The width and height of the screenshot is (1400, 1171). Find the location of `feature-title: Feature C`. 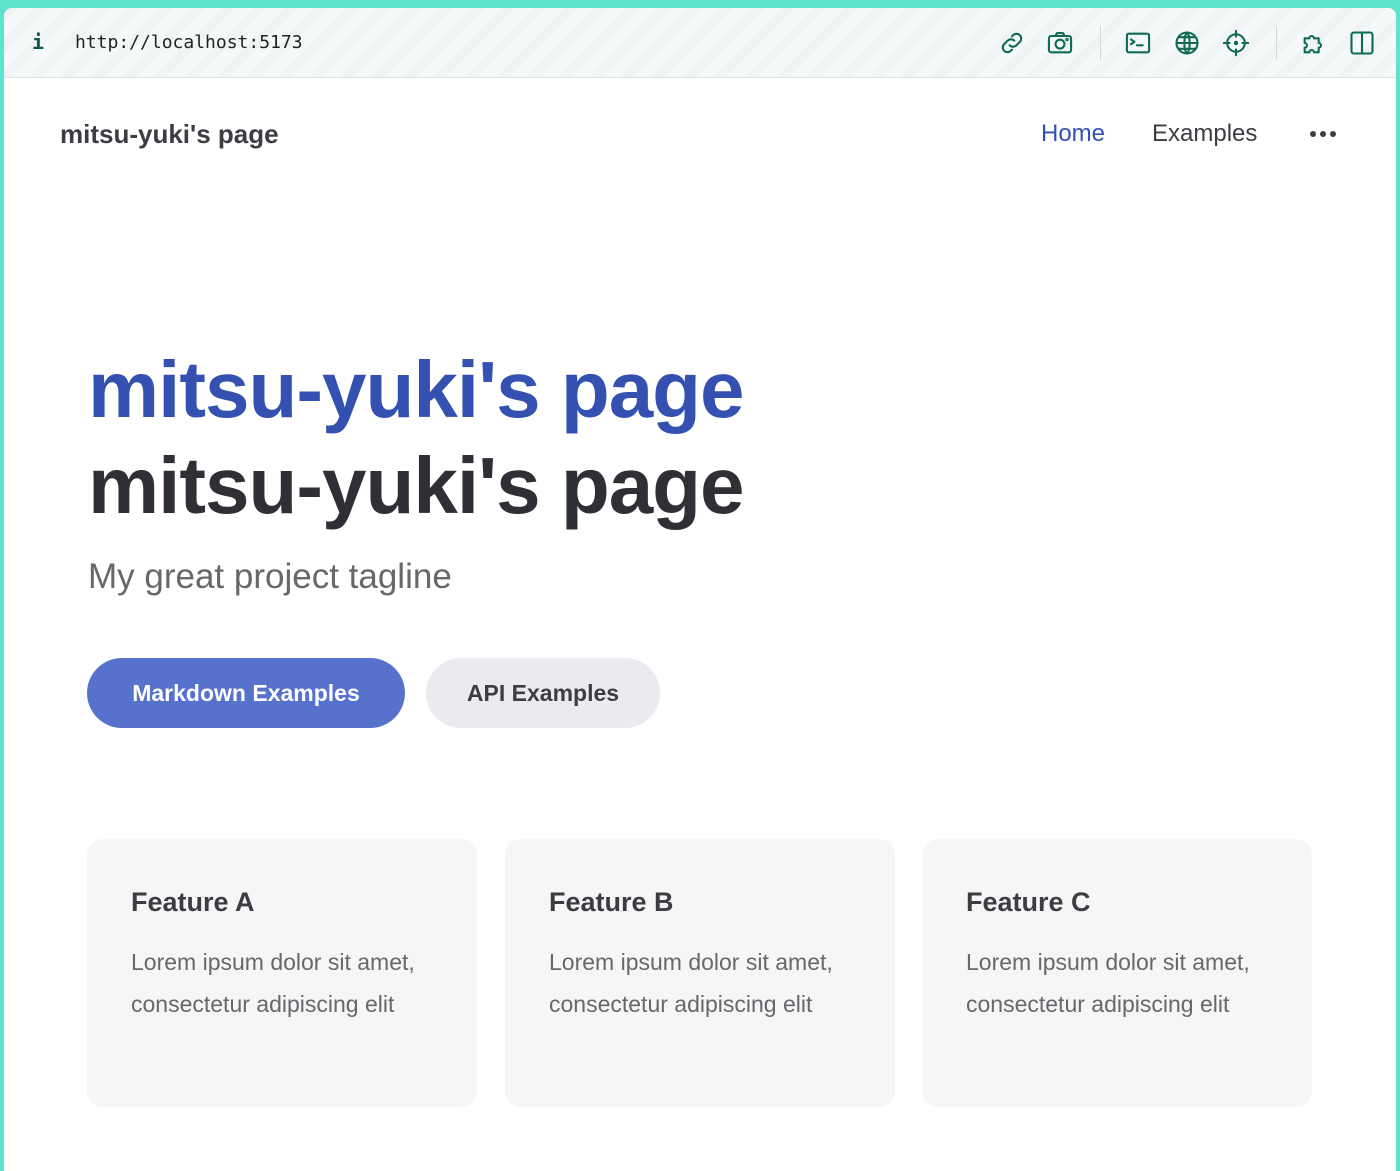

feature-title: Feature C is located at coordinates (1028, 902).